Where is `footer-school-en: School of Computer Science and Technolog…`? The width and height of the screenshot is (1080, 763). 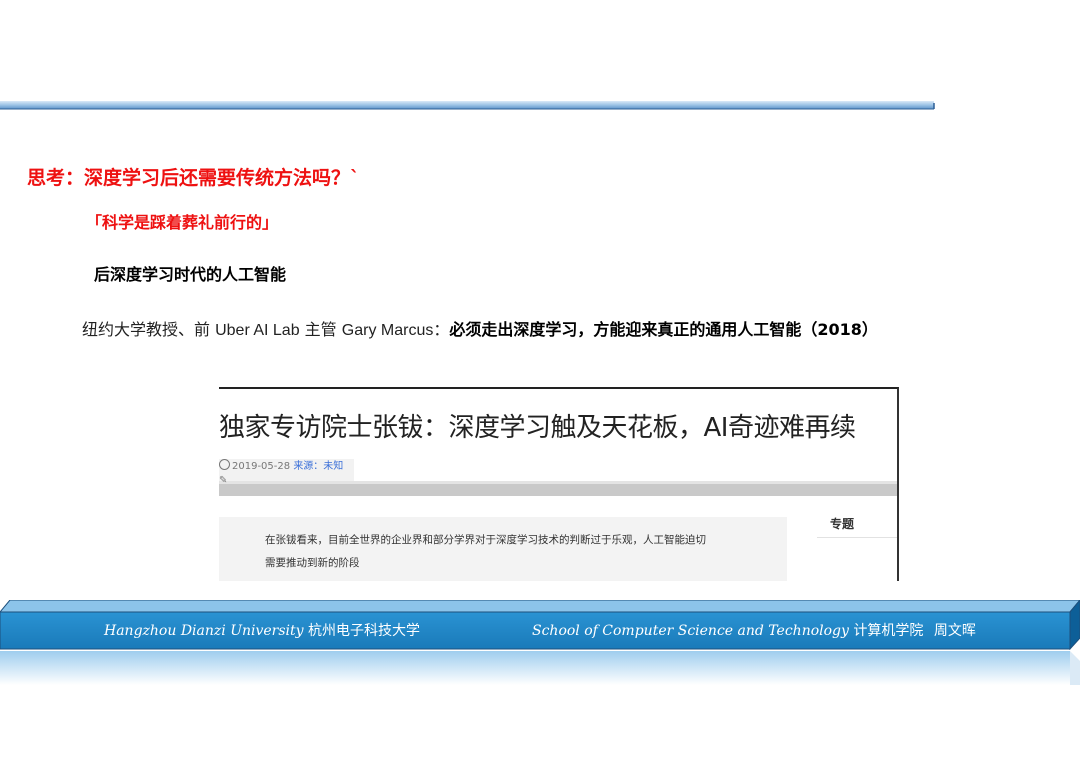
footer-school-en: School of Computer Science and Technolog… is located at coordinates (690, 631).